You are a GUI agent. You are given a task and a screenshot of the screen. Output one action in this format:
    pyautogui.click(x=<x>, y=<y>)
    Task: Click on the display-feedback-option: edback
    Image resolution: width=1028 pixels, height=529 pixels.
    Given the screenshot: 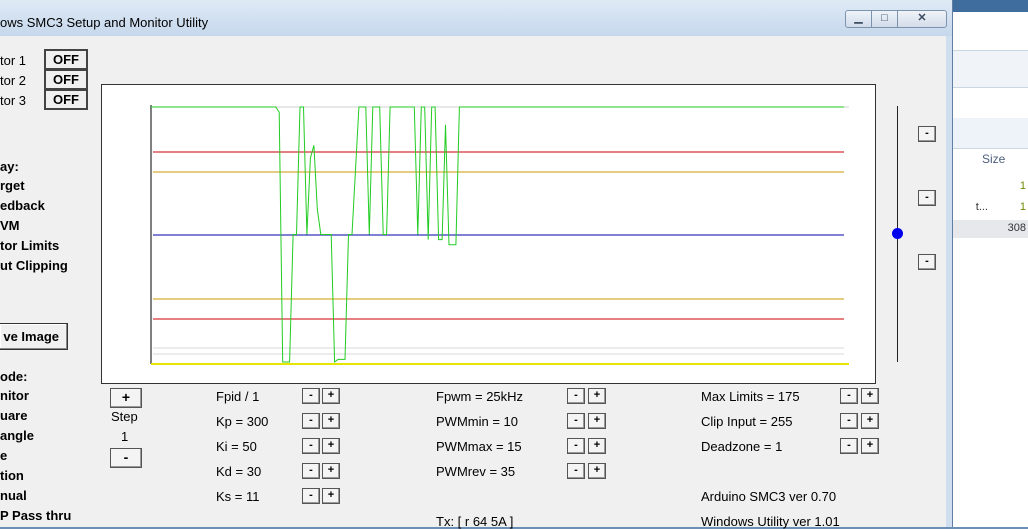 What is the action you would take?
    pyautogui.click(x=22, y=205)
    